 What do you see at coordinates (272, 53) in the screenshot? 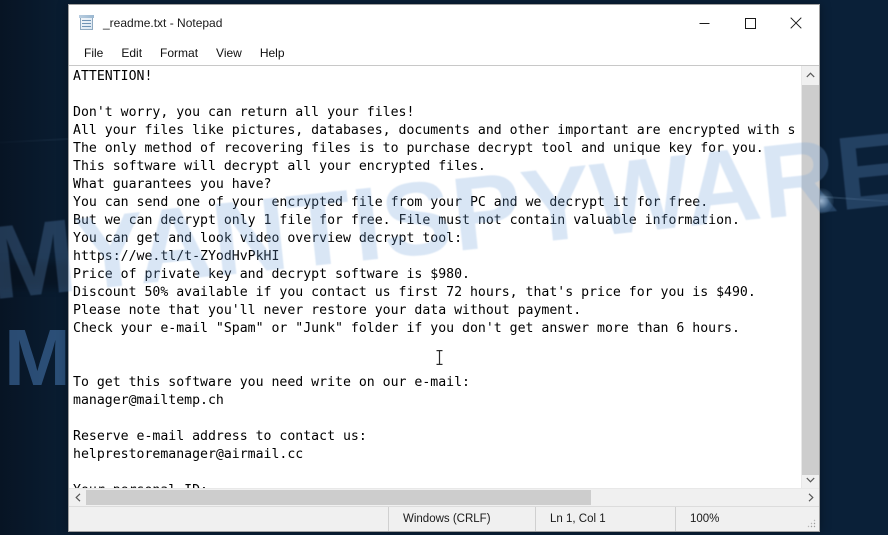
I see `menu-item-help: Help` at bounding box center [272, 53].